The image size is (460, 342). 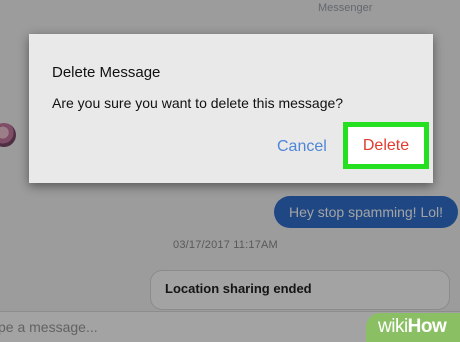 I want to click on watermark-part-how: How, so click(x=427, y=326).